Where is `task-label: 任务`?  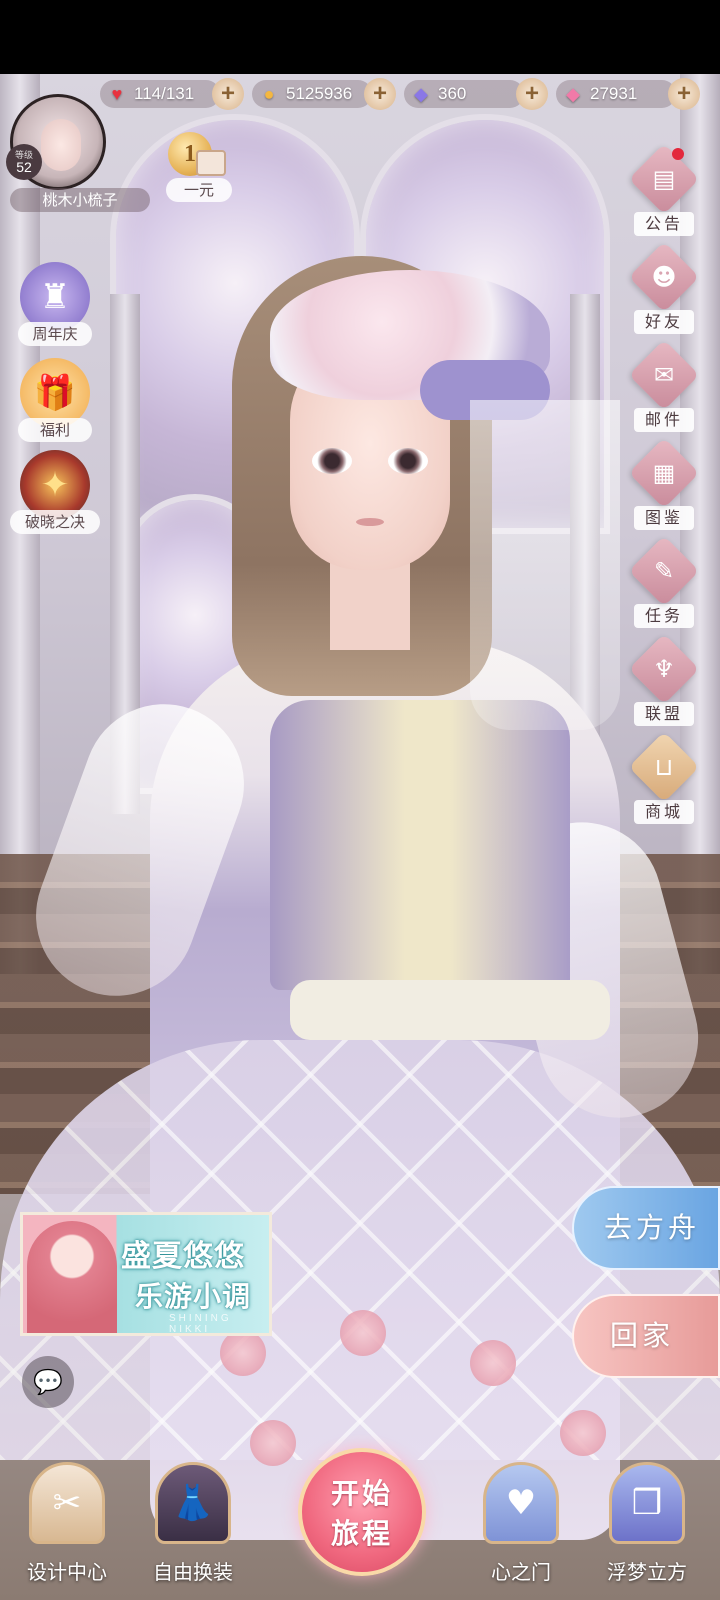 task-label: 任务 is located at coordinates (664, 616).